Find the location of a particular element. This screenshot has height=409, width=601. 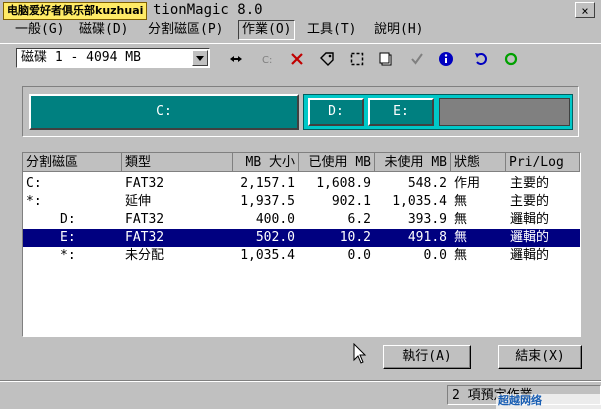

disk-select-value: 磁碟 1 - 4094 MB is located at coordinates (81, 57).